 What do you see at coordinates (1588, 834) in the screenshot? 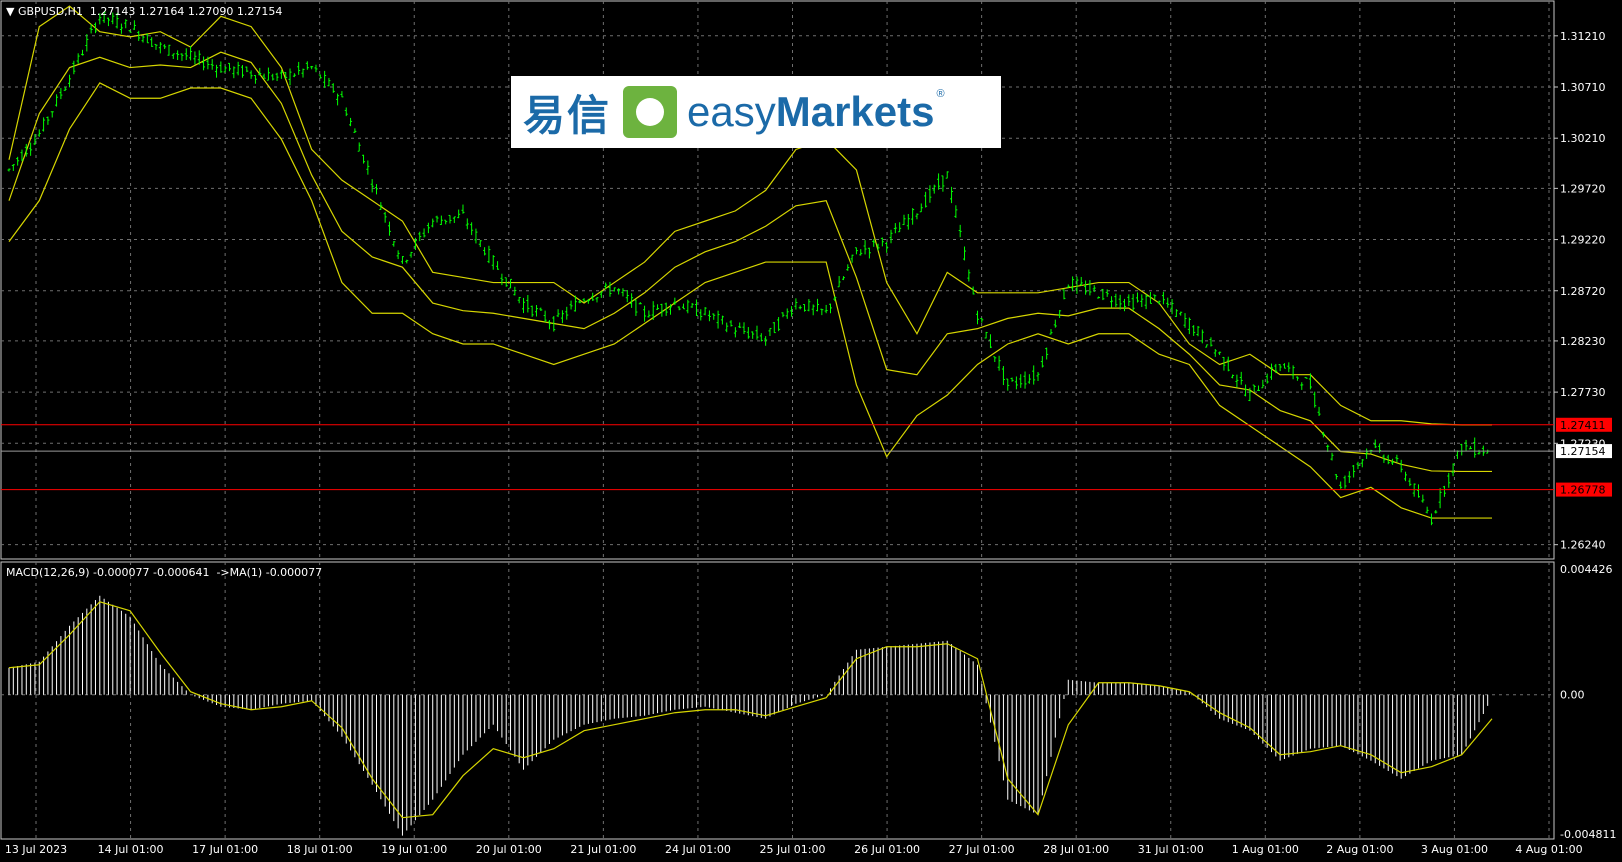
I see `macd-y-tick-label: -0.004811` at bounding box center [1588, 834].